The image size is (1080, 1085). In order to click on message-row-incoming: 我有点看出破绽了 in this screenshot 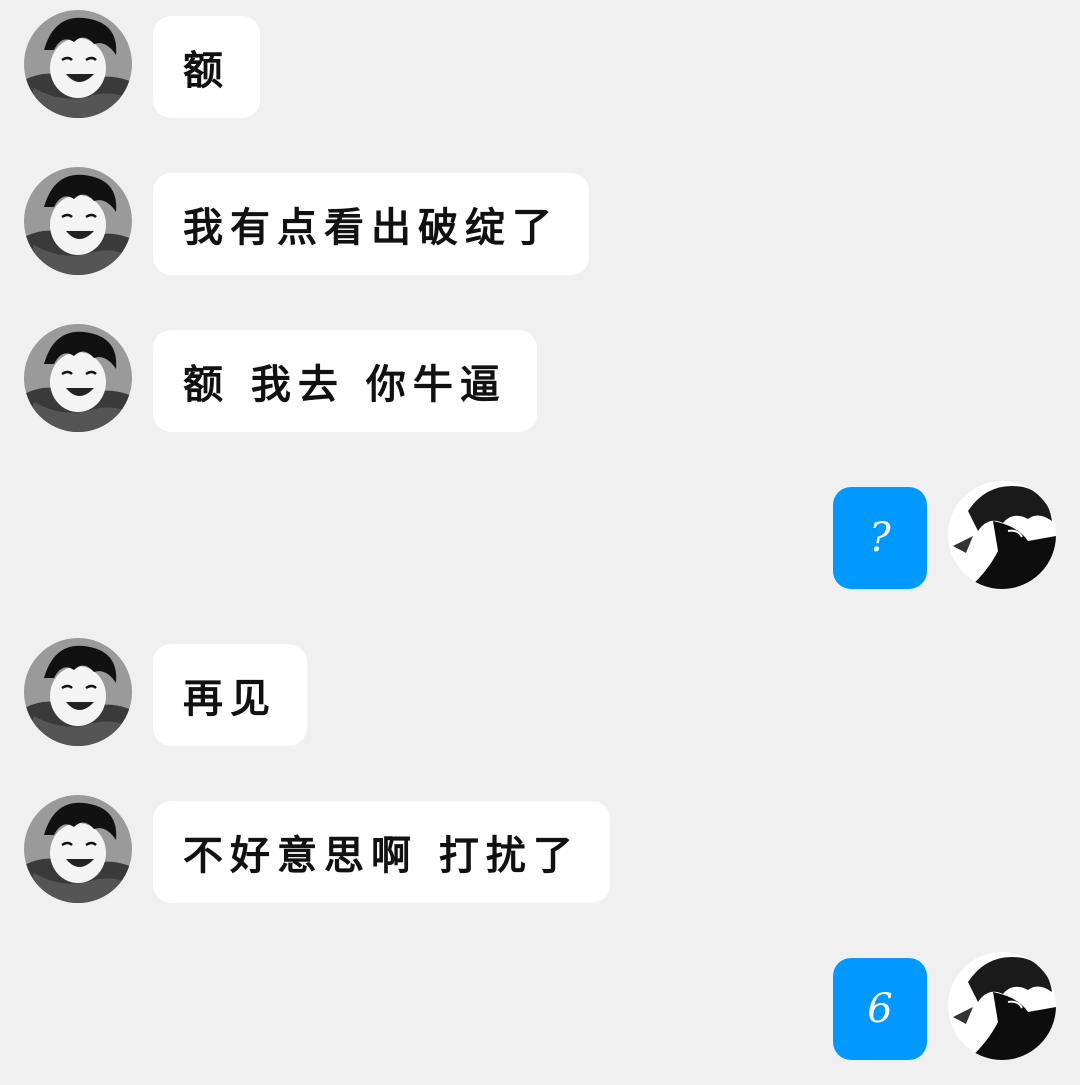, I will do `click(540, 221)`.